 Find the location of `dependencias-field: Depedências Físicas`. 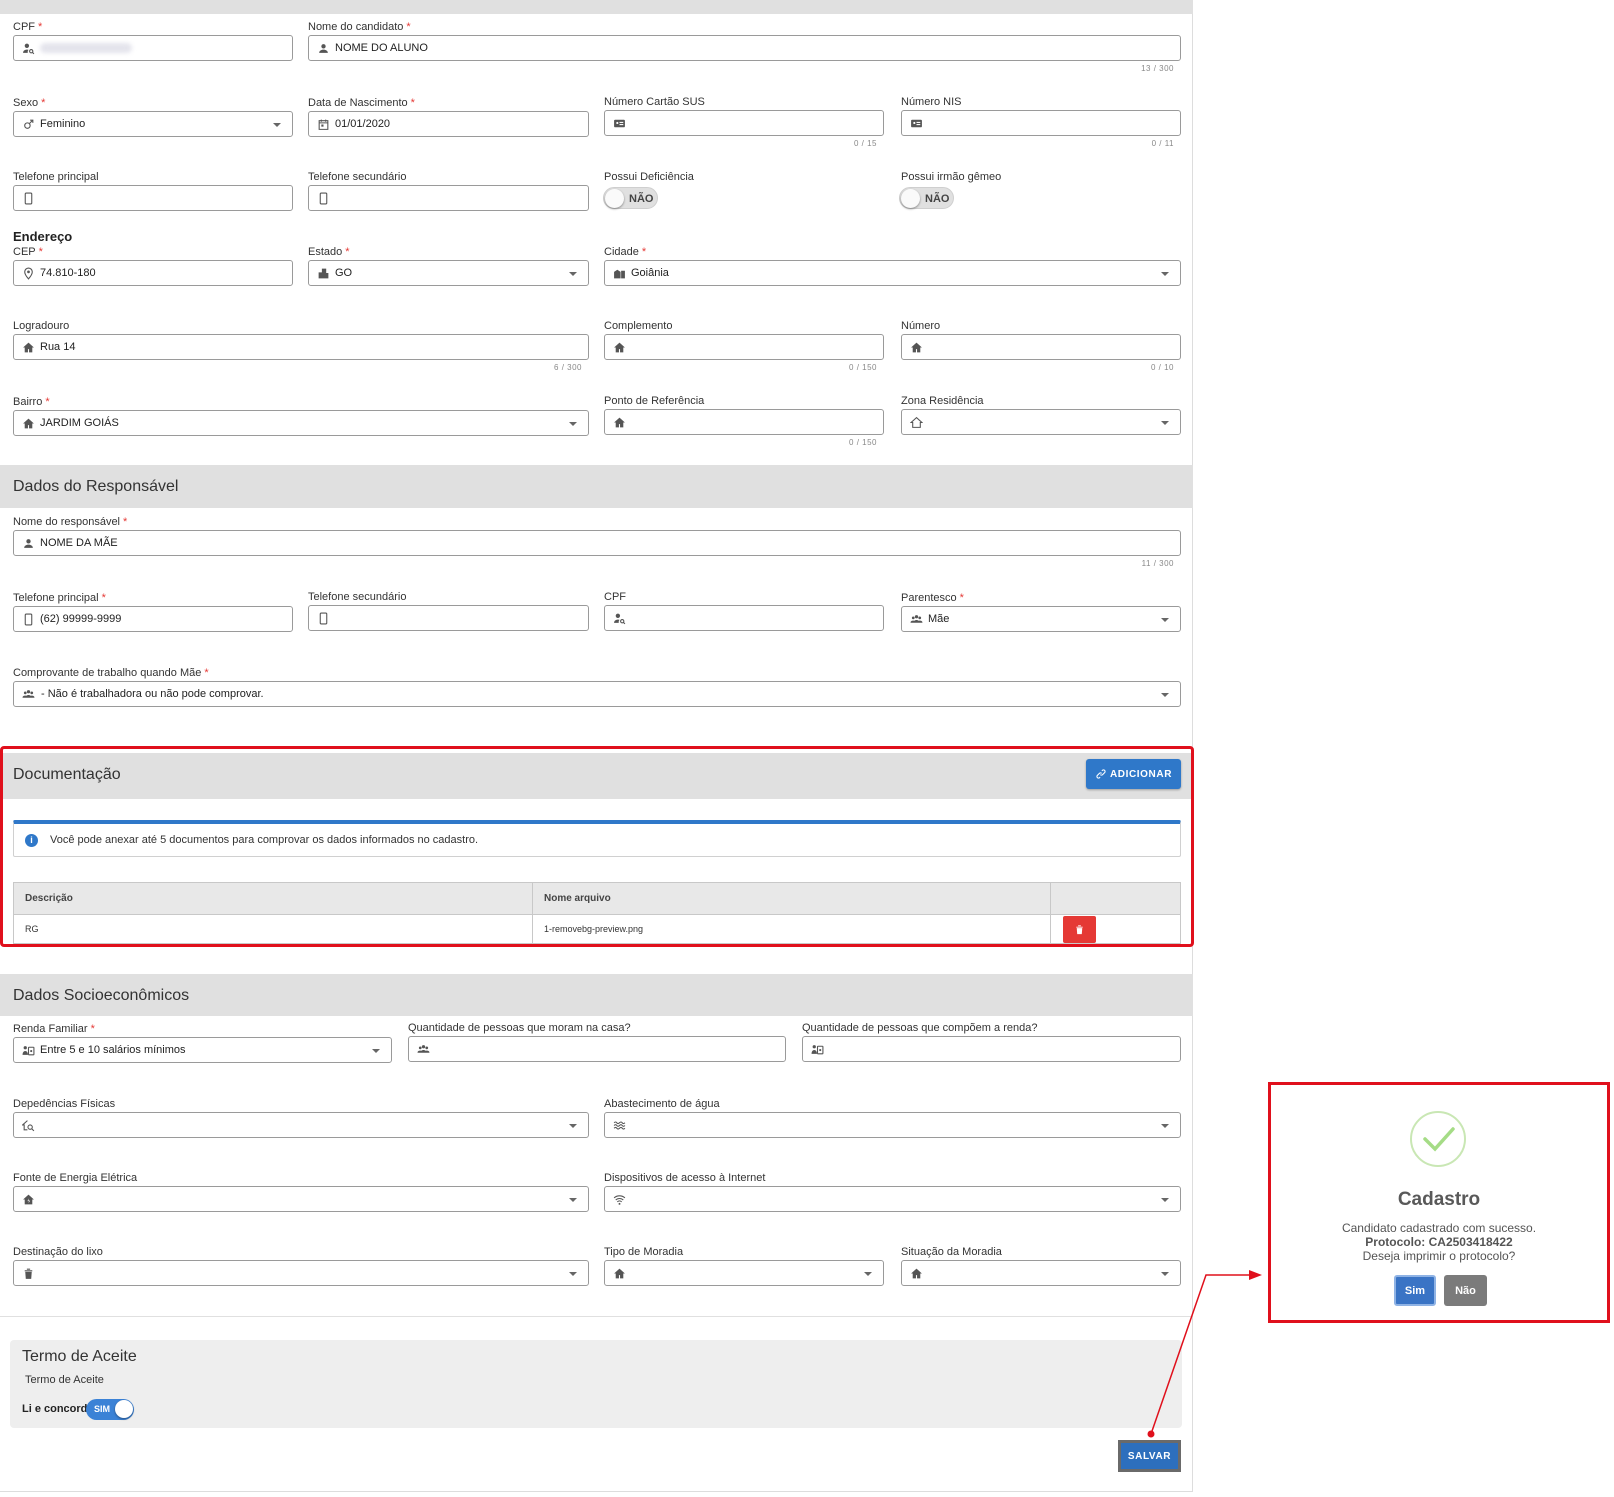

dependencias-field: Depedências Físicas is located at coordinates (301, 1118).